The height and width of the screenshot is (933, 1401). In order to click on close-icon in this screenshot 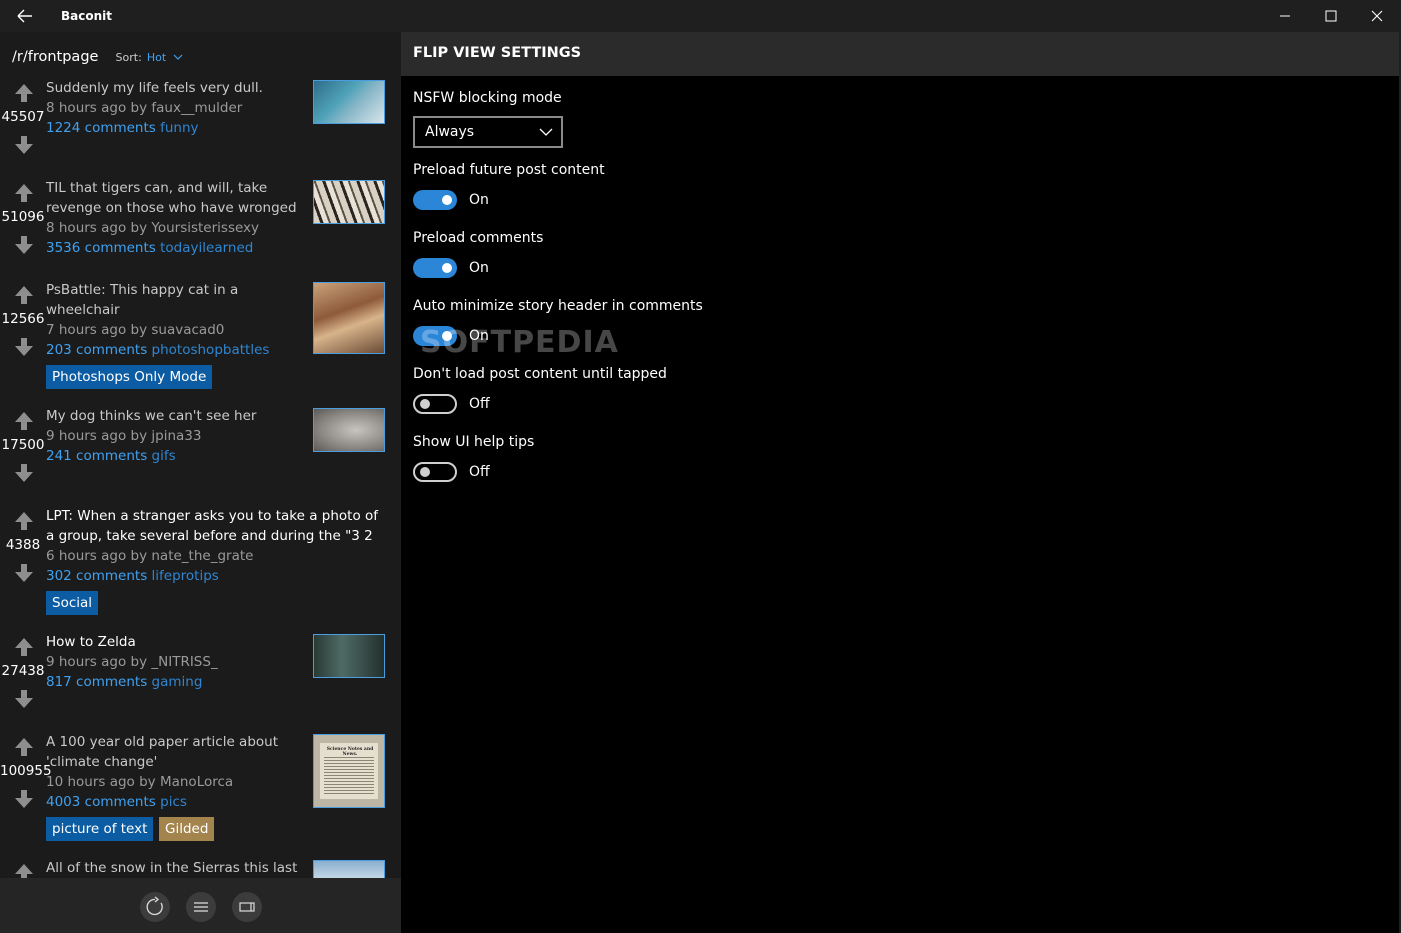, I will do `click(1377, 16)`.